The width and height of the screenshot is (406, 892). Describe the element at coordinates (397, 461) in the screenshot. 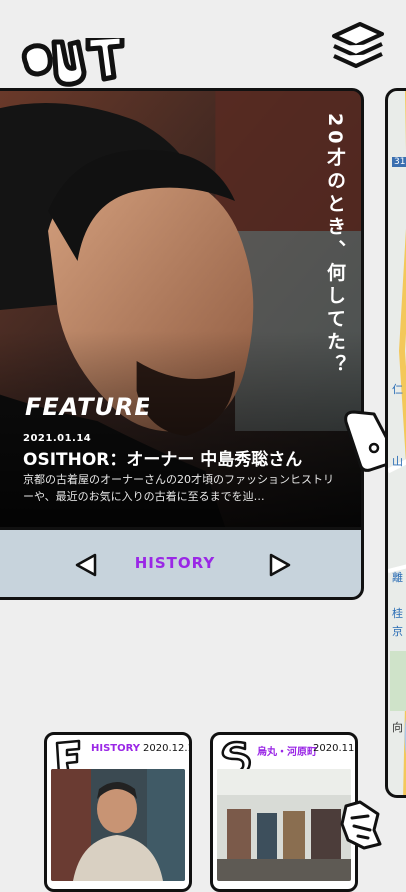

I see `map-label: 山` at that location.